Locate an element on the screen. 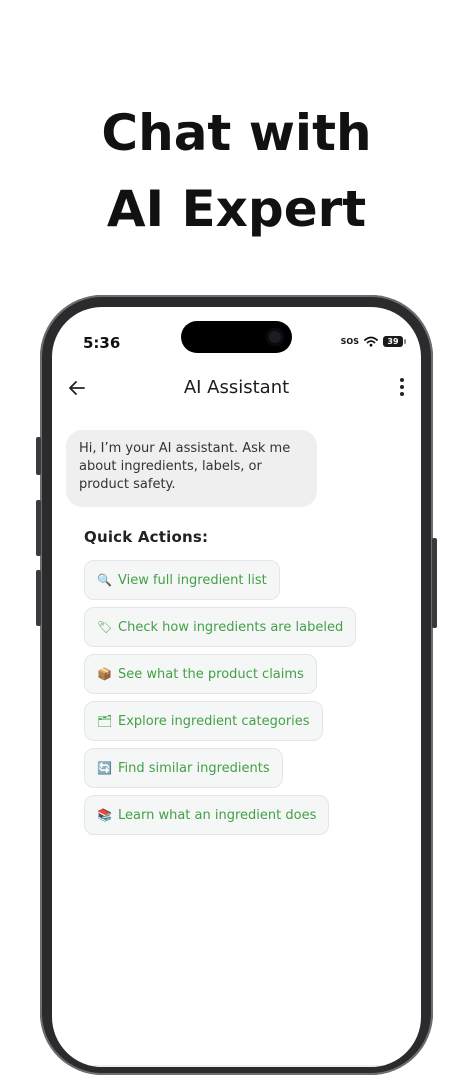 This screenshot has height=1075, width=473. quick-action-label: Check how ingredients are labeled is located at coordinates (231, 627).